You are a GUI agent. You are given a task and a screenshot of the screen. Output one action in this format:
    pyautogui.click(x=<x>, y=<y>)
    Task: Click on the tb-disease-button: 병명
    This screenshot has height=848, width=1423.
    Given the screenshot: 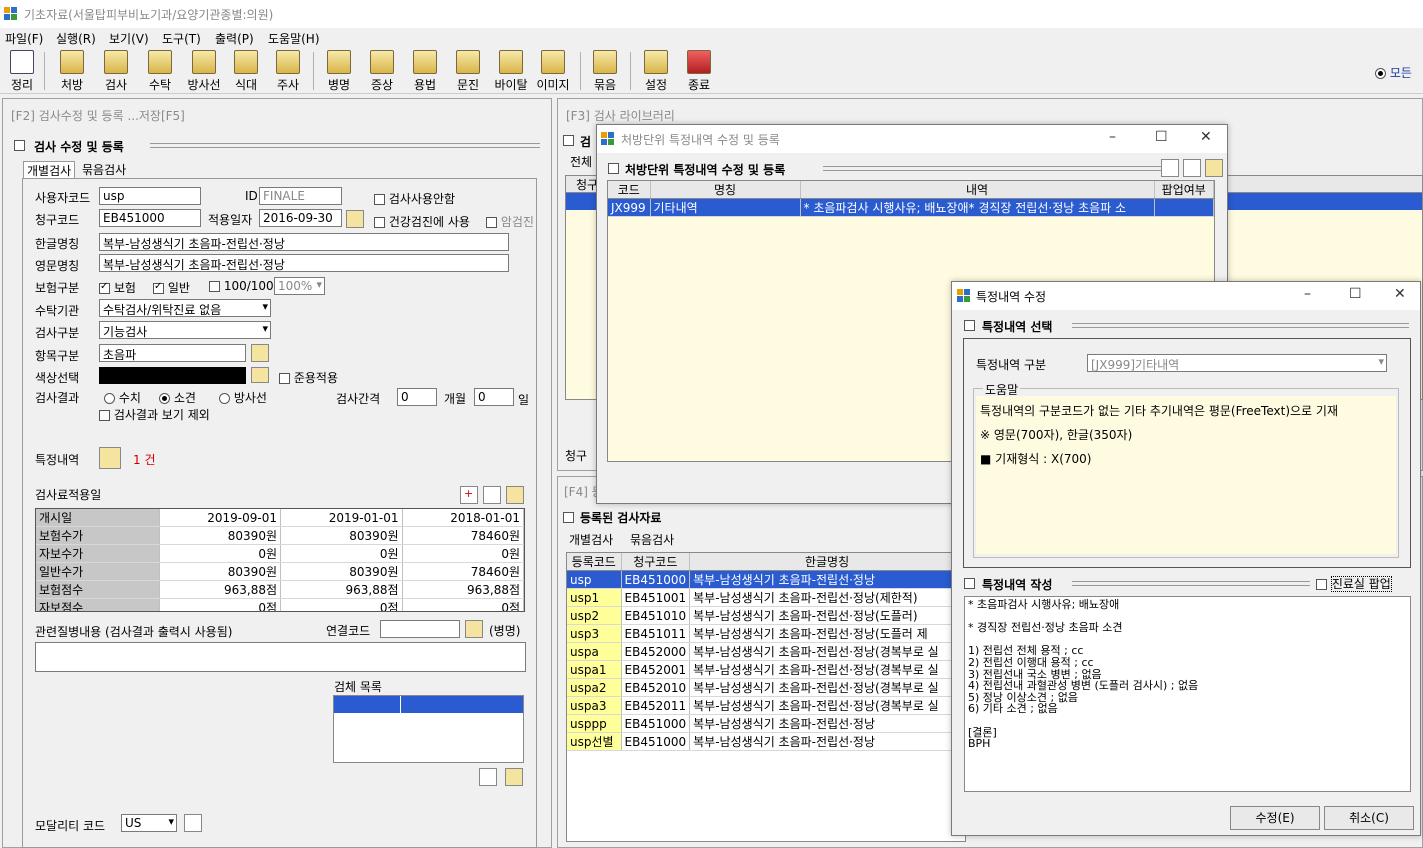 What is the action you would take?
    pyautogui.click(x=339, y=71)
    